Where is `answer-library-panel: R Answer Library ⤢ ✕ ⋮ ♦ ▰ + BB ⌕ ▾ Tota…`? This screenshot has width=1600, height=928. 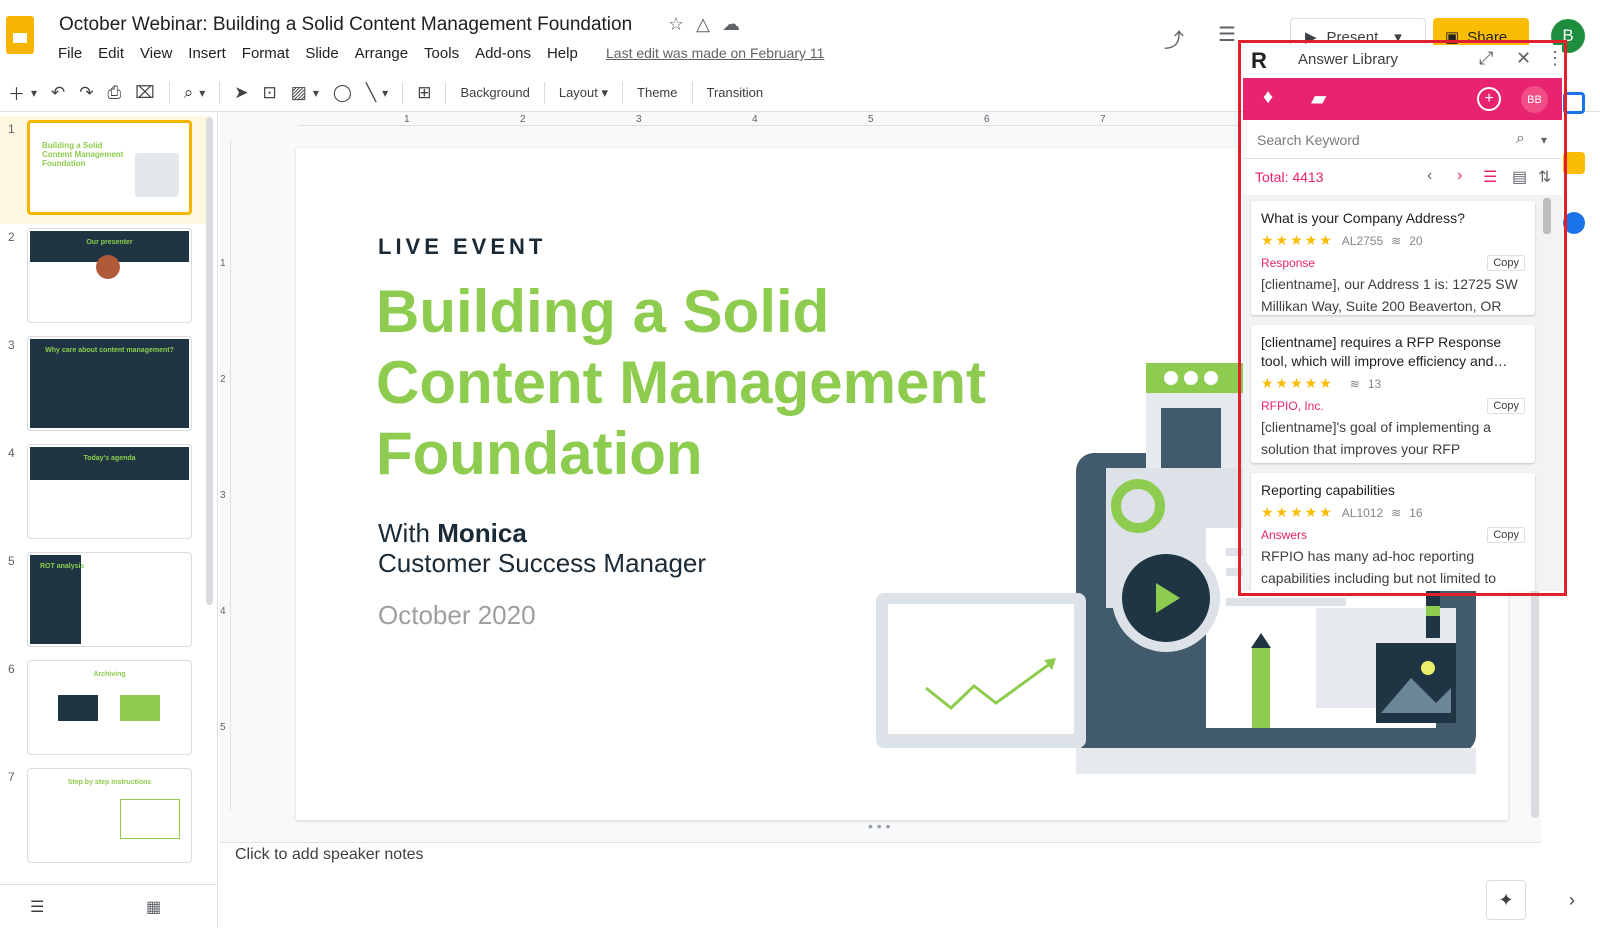
answer-library-panel: R Answer Library ⤢ ✕ ⋮ ♦ ▰ + BB ⌕ ▾ Tota… is located at coordinates (1402, 318).